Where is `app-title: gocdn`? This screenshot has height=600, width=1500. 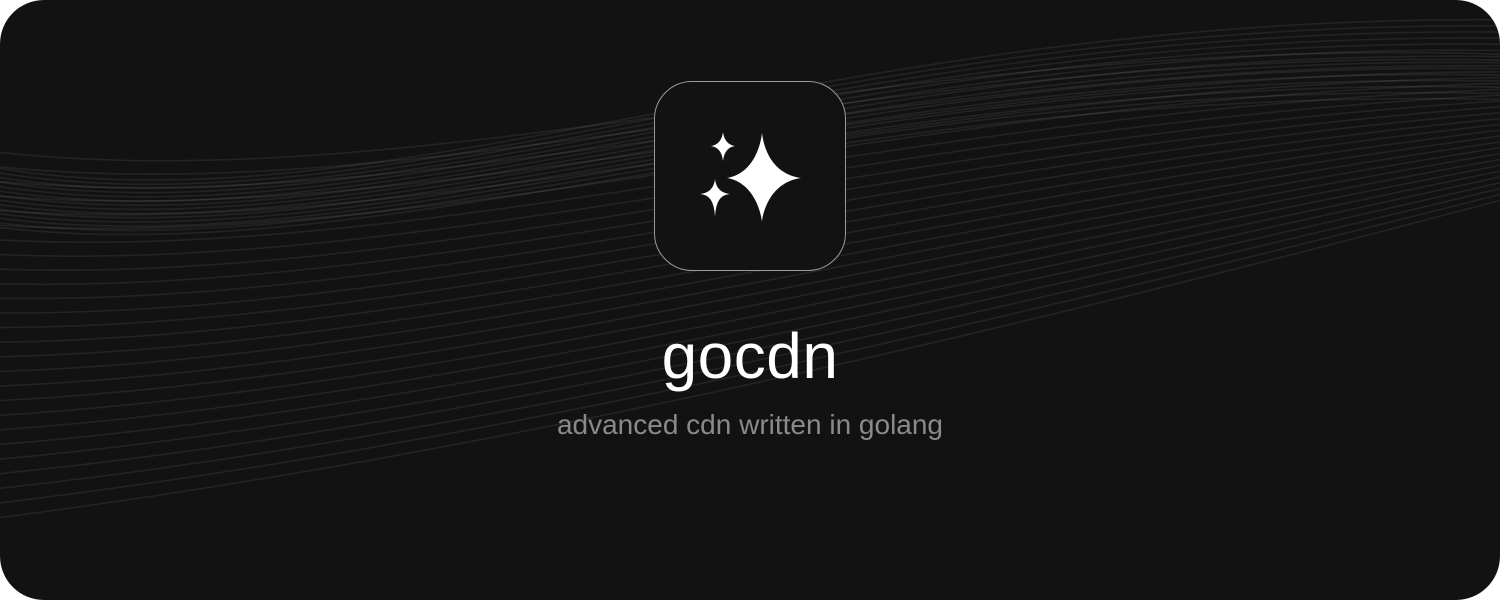
app-title: gocdn is located at coordinates (750, 356).